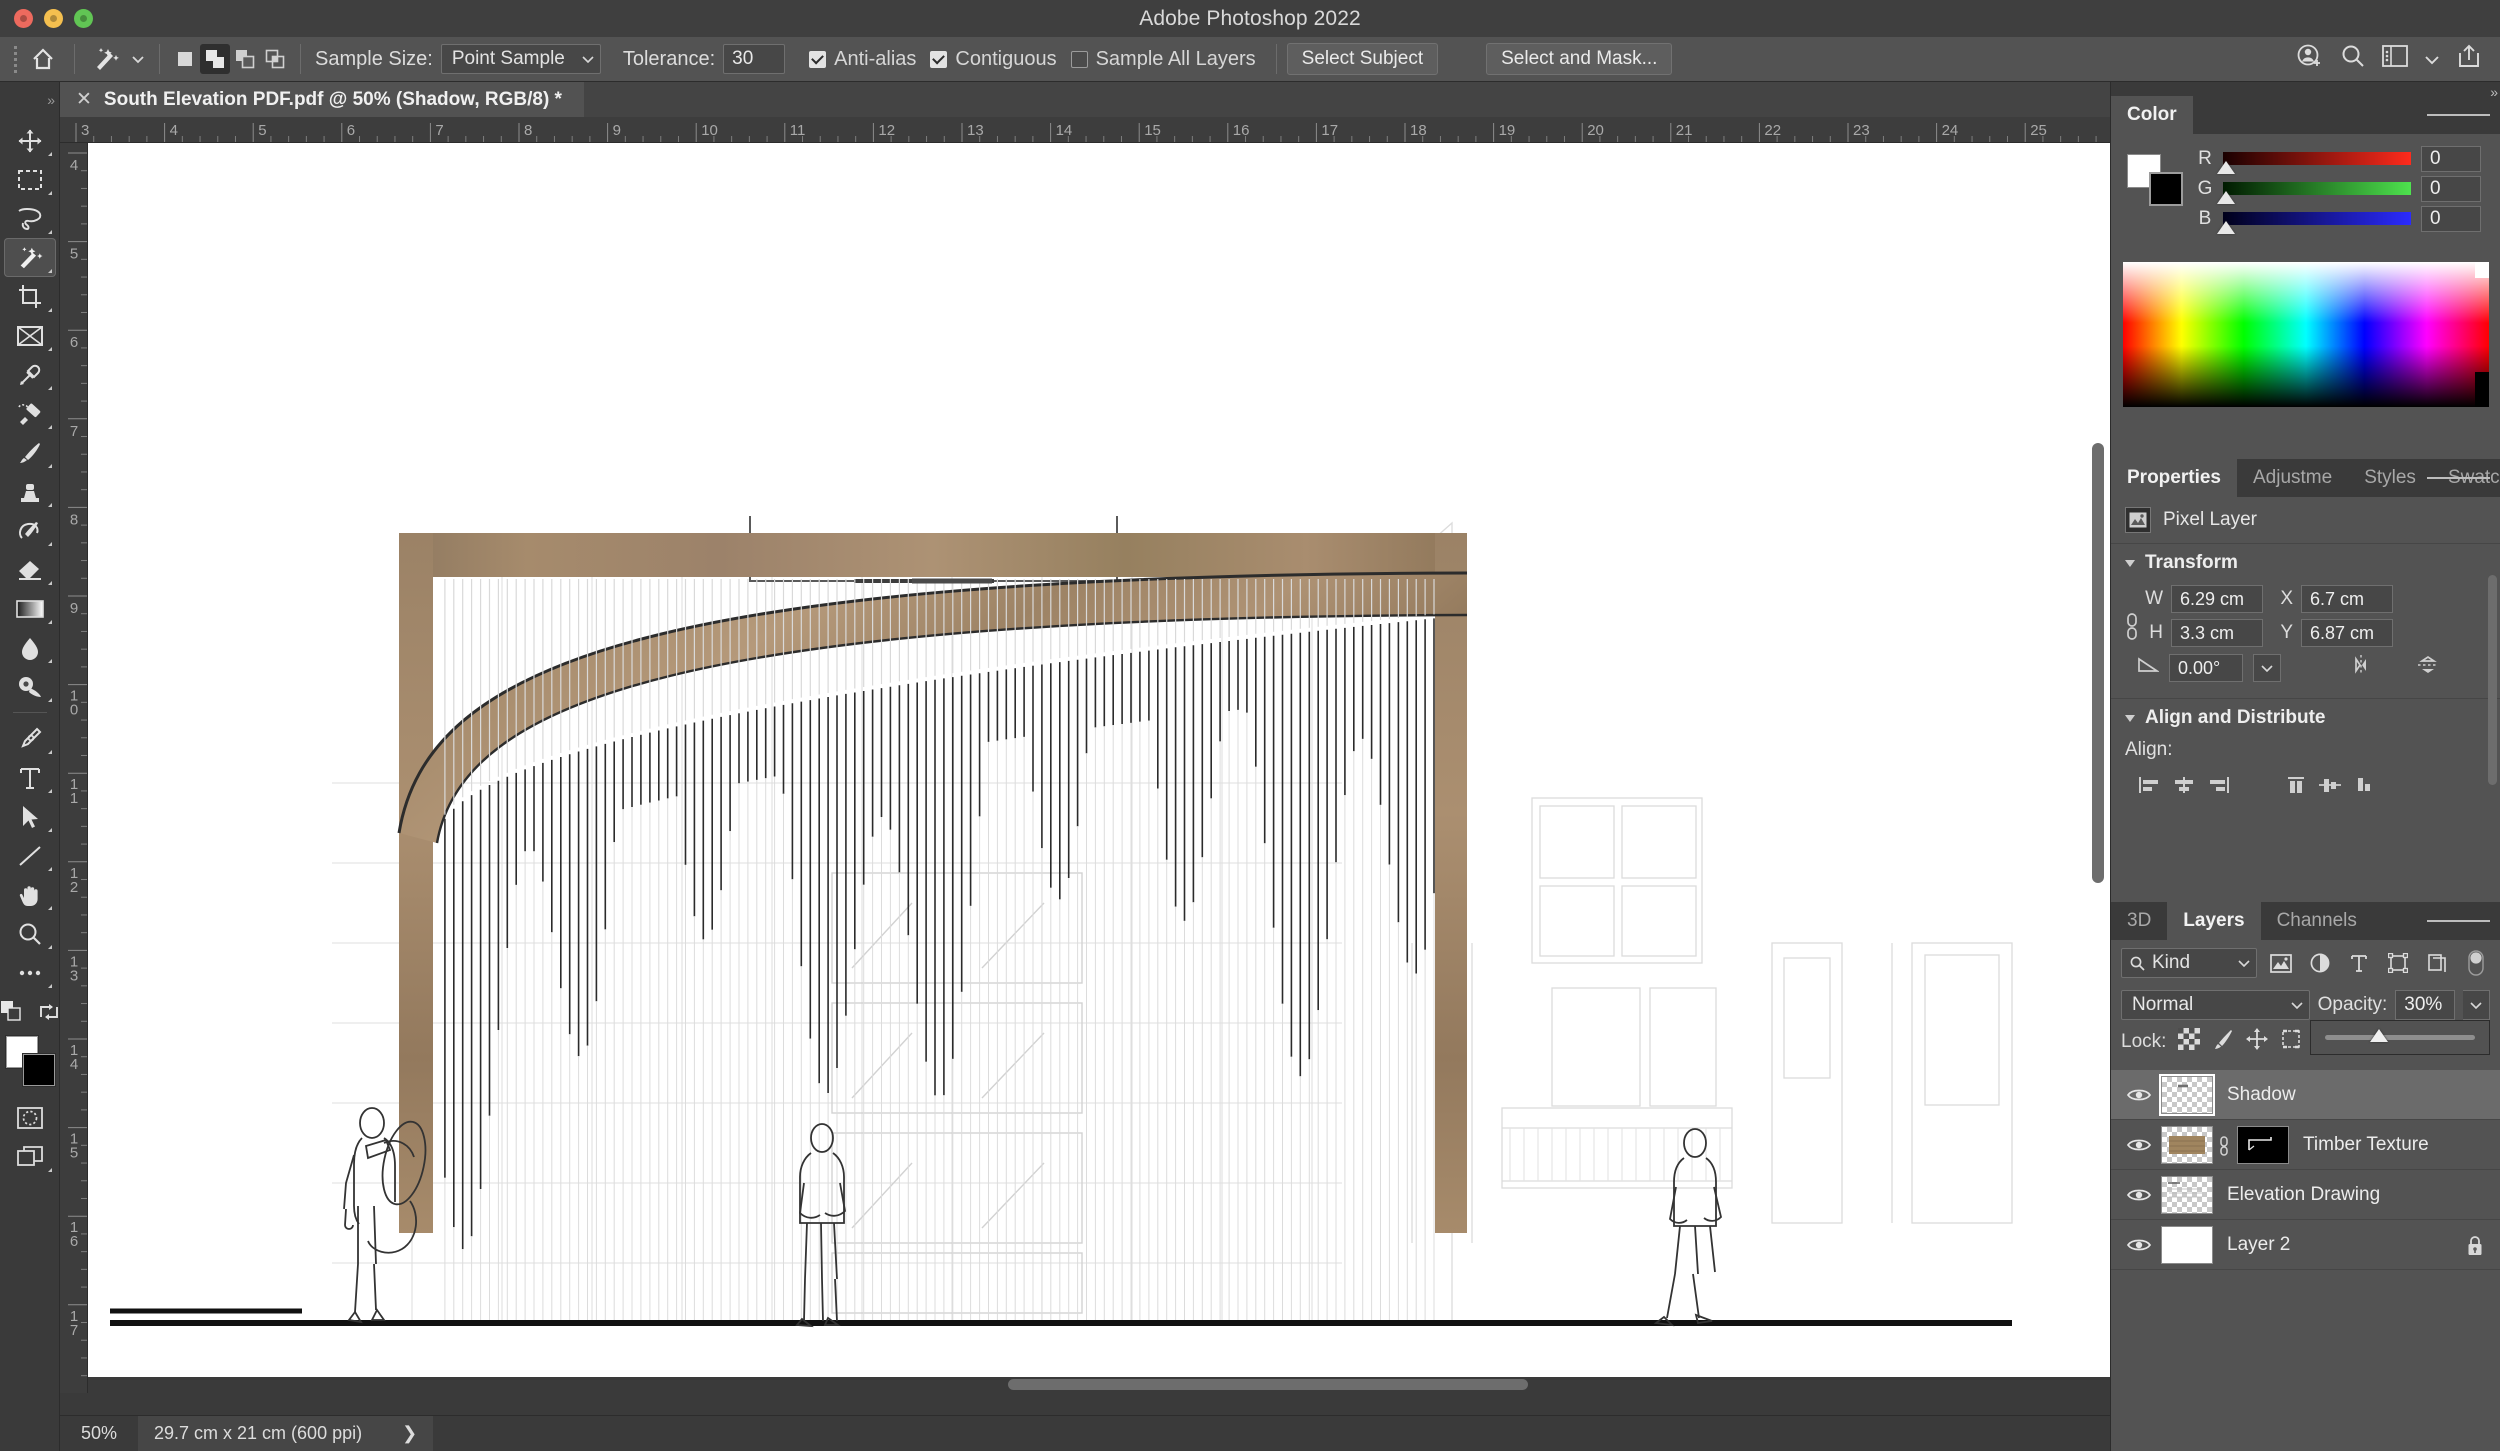 The width and height of the screenshot is (2500, 1451). What do you see at coordinates (53, 18) in the screenshot?
I see `minimize-window-button` at bounding box center [53, 18].